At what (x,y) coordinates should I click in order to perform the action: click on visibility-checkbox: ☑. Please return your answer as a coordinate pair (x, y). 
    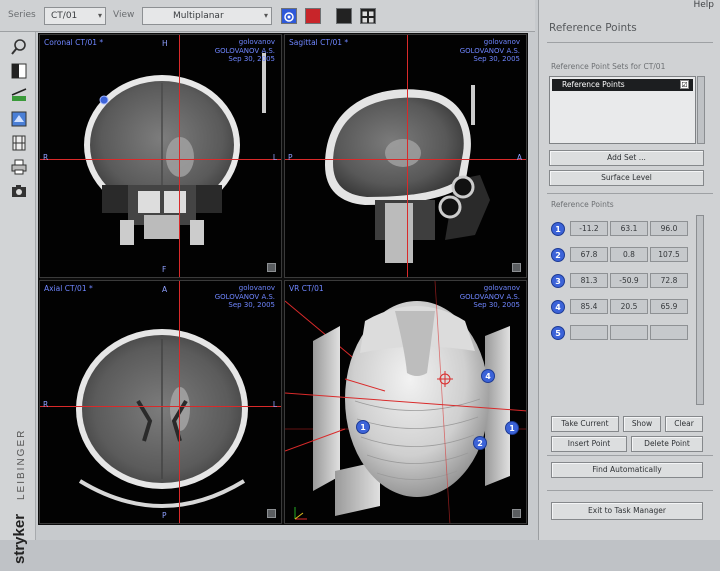
    Looking at the image, I should click on (684, 84).